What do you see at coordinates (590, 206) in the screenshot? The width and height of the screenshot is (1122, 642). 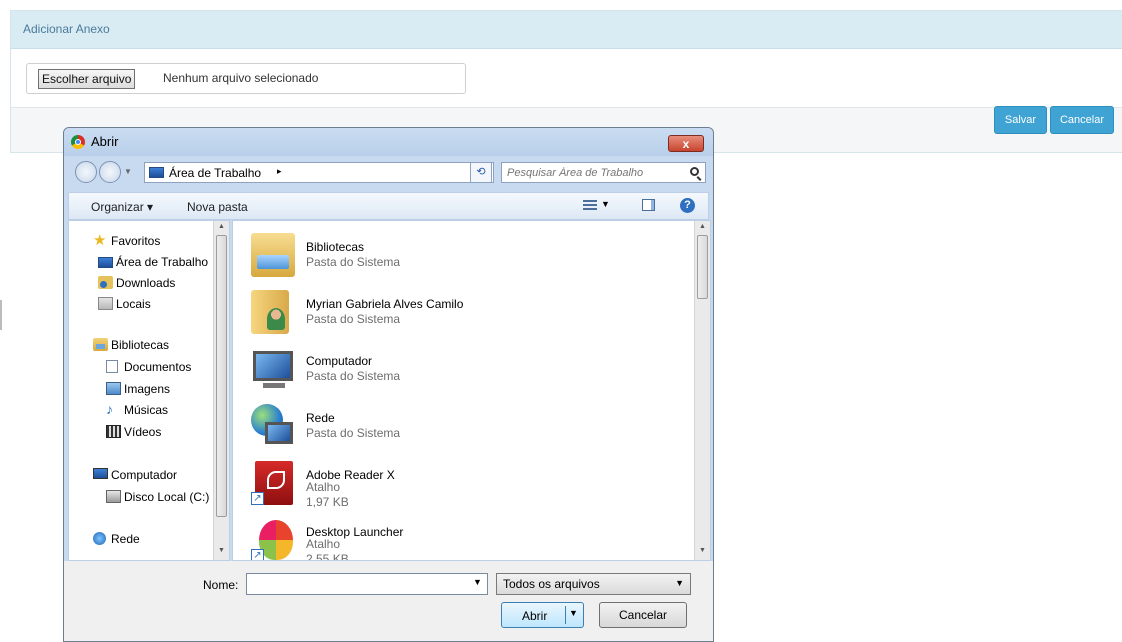 I see `change-view-icon` at bounding box center [590, 206].